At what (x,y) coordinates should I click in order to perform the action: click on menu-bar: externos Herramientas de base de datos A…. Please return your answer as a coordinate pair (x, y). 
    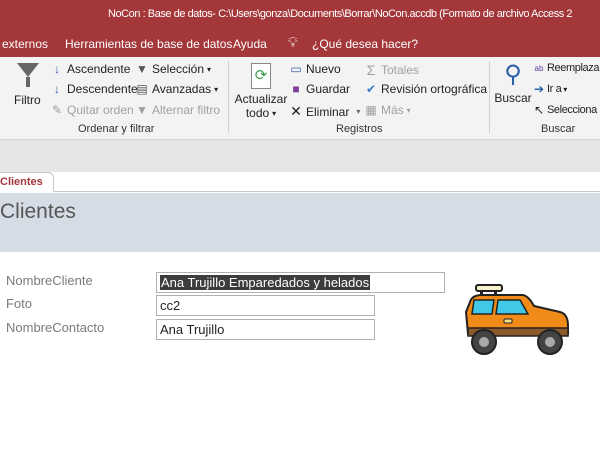
    Looking at the image, I should click on (300, 43).